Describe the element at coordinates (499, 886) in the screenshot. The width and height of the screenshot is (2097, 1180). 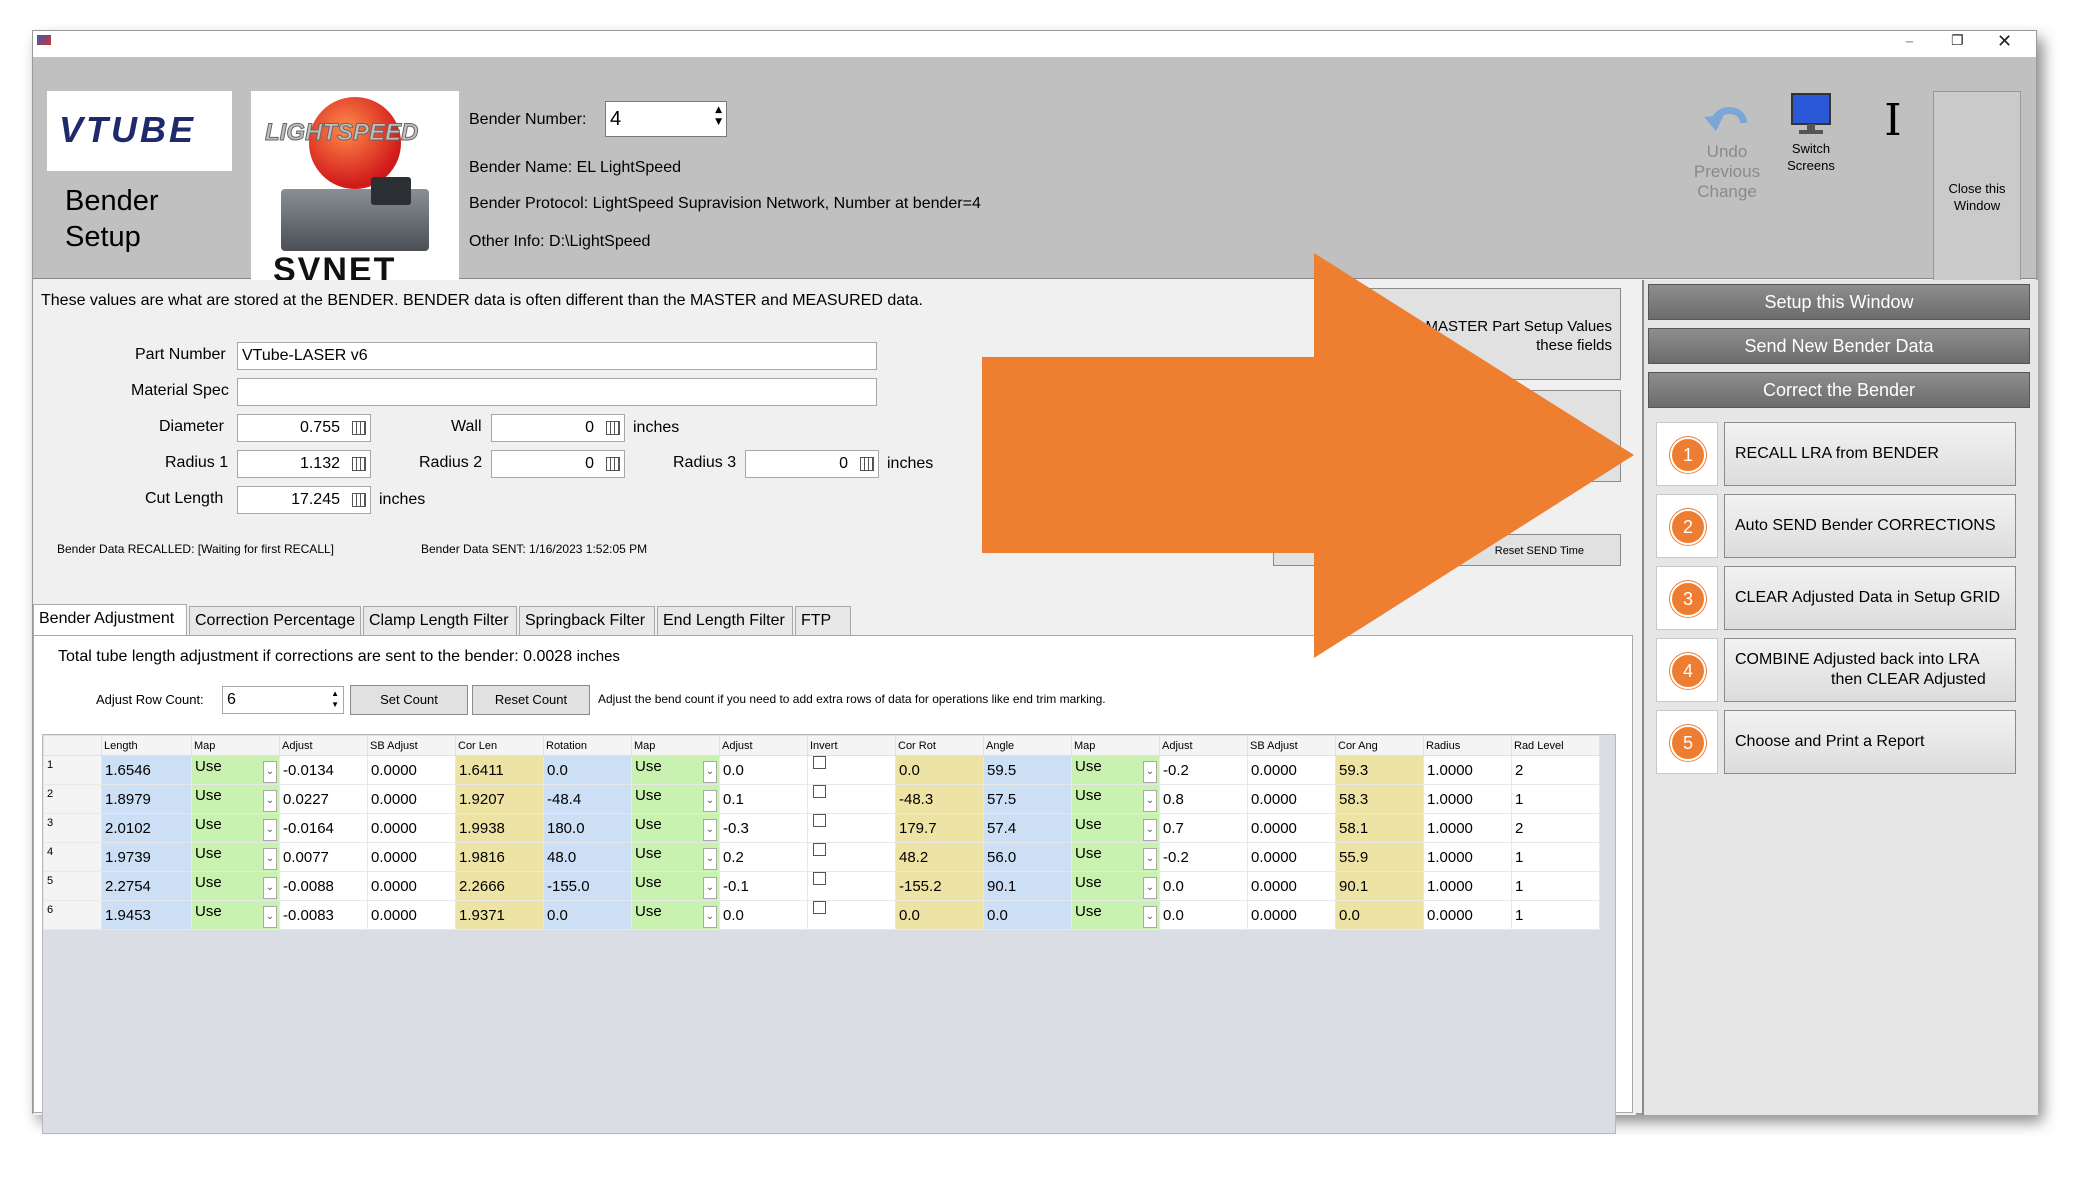
I see `grid-cell: 2.2666` at that location.